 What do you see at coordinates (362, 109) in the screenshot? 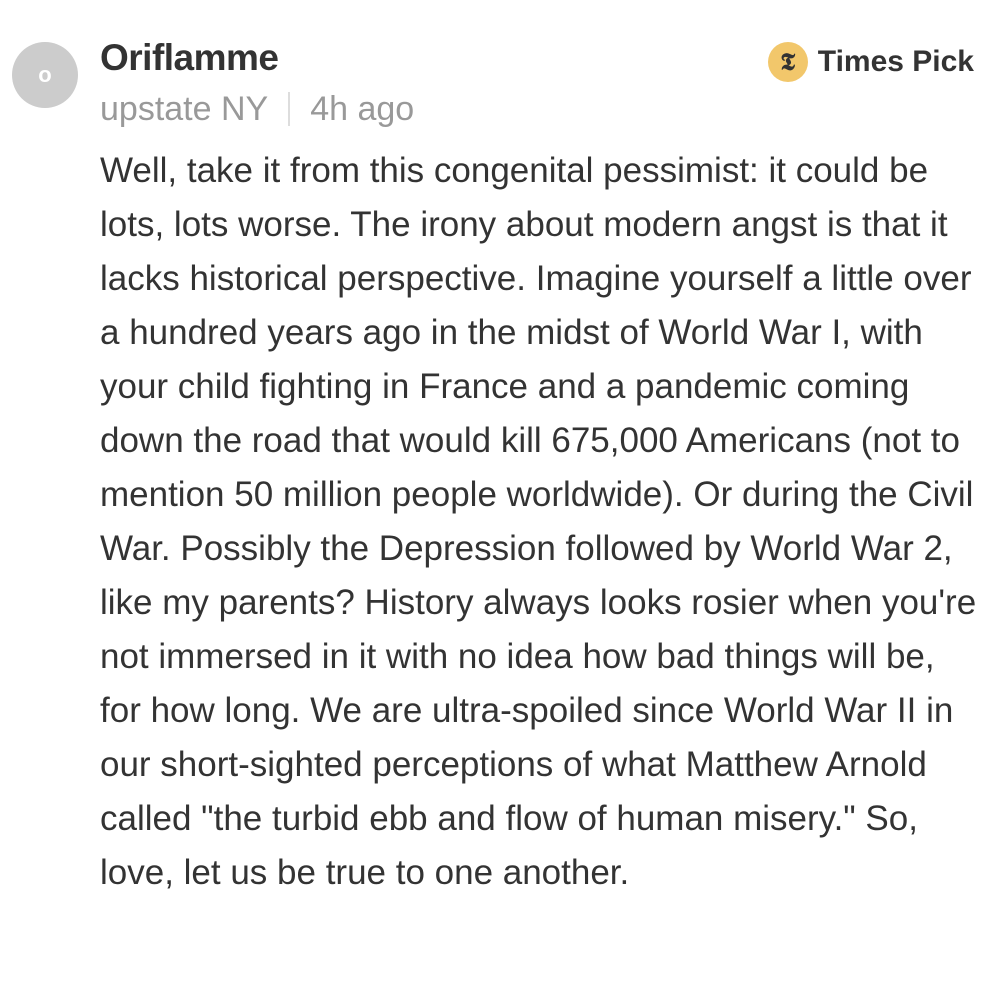
I see `comment-timestamp: 4h ago` at bounding box center [362, 109].